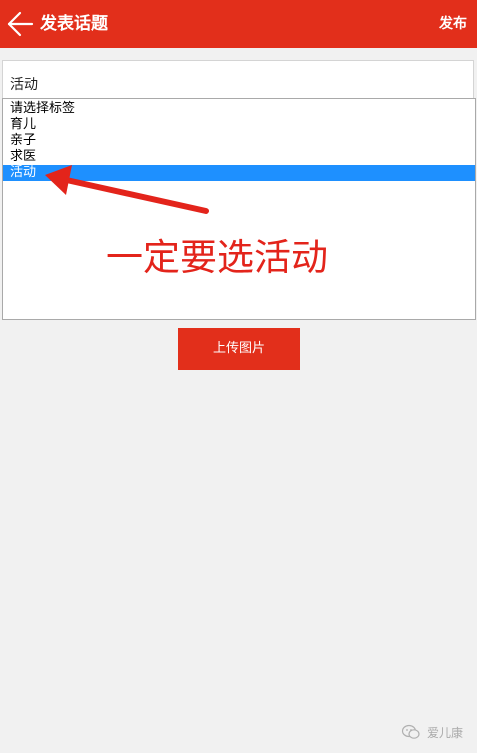 This screenshot has height=753, width=477. Describe the element at coordinates (217, 257) in the screenshot. I see `annotation-text: 一定要选活动` at that location.